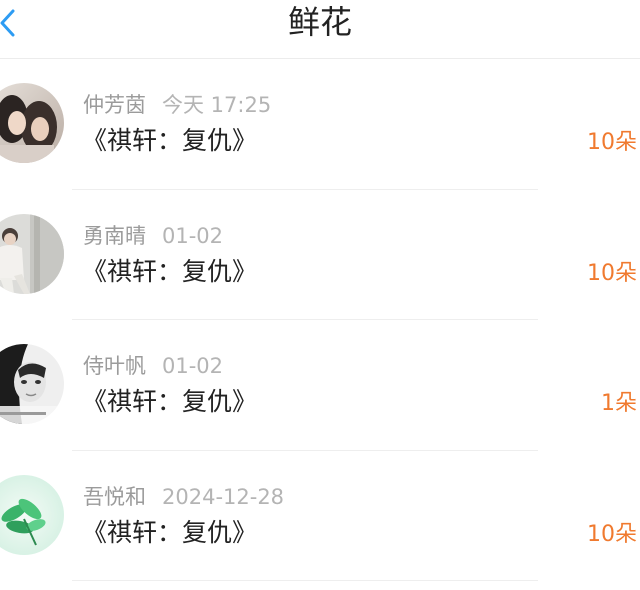  Describe the element at coordinates (619, 403) in the screenshot. I see `flower-count: 1朵` at that location.